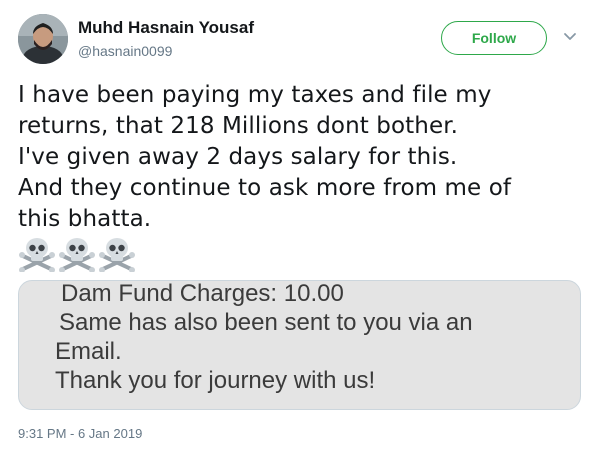  Describe the element at coordinates (85, 219) in the screenshot. I see `tweet-text-line: this bhatta.` at that location.